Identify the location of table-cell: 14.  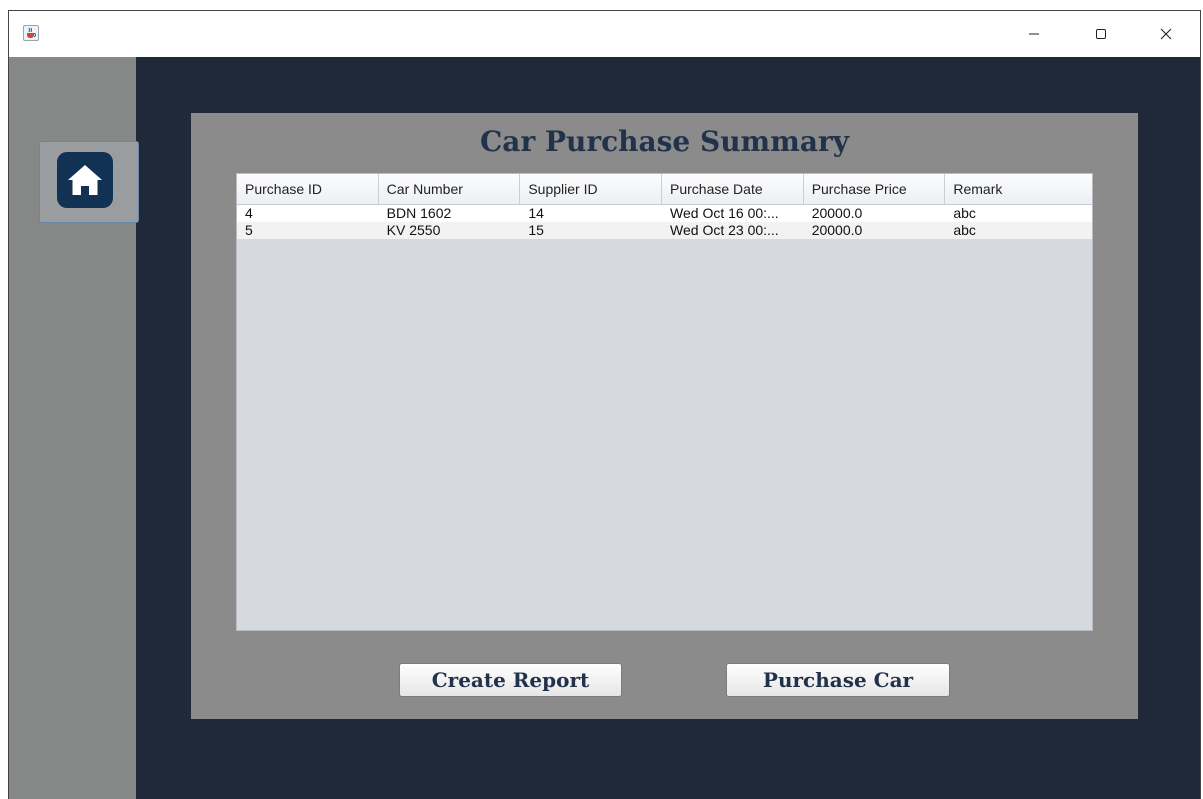
(536, 213).